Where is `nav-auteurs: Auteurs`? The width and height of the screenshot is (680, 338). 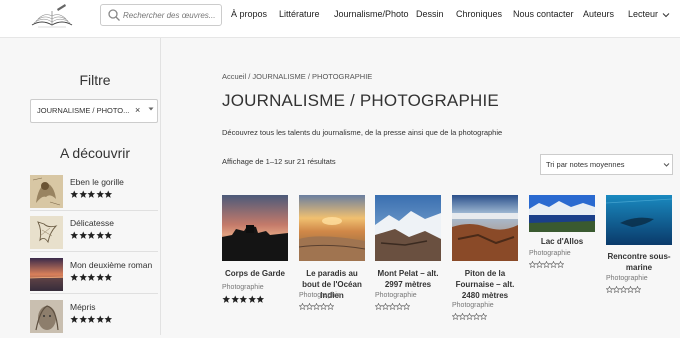
nav-auteurs: Auteurs is located at coordinates (598, 14).